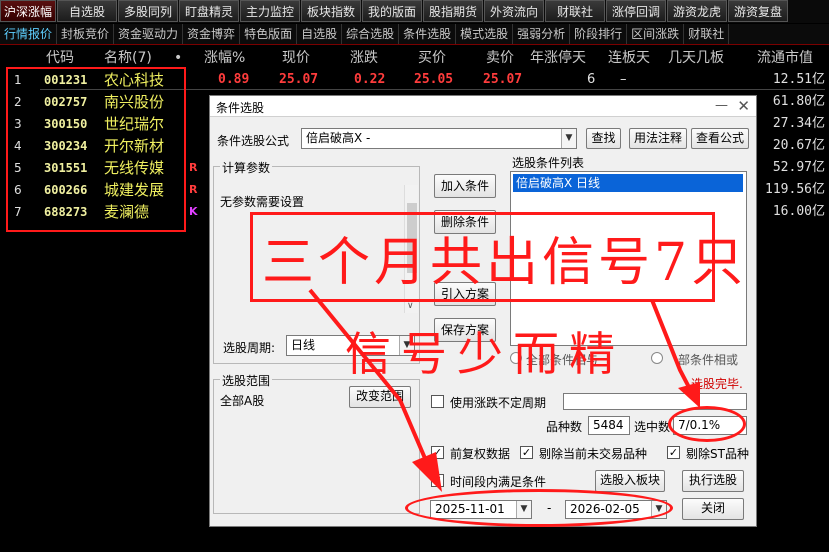 This screenshot has height=552, width=829. Describe the element at coordinates (410, 306) in the screenshot. I see `chevron-down-icon: ∨` at that location.